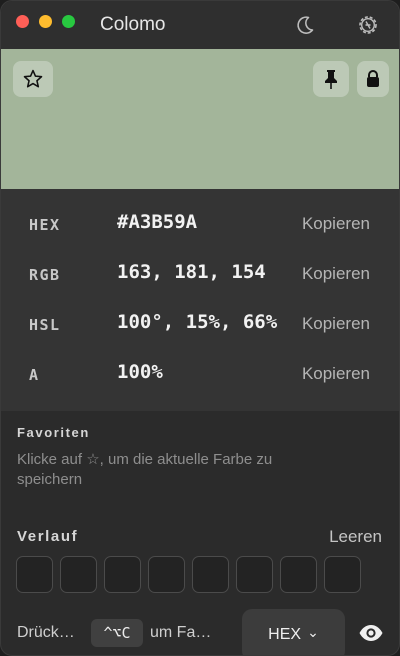 This screenshot has width=400, height=656. I want to click on gear-icon, so click(368, 25).